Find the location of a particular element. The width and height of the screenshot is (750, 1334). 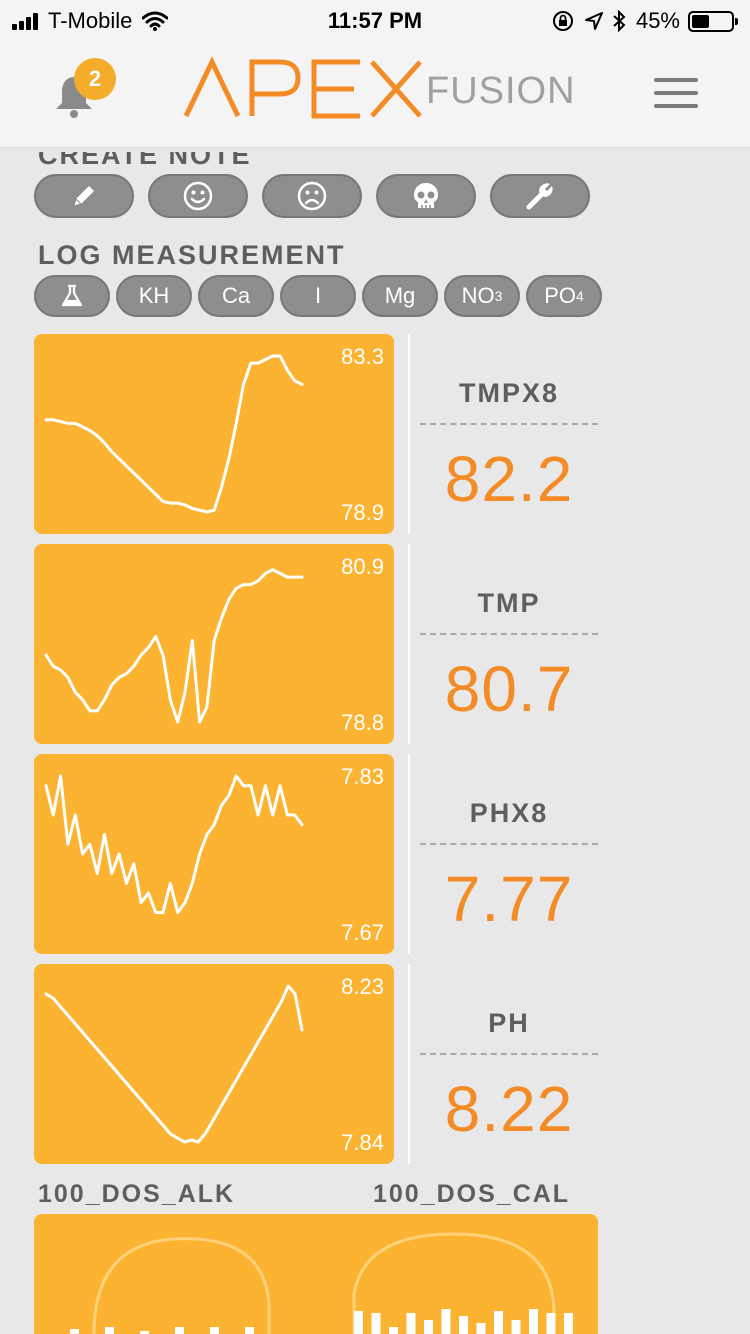

app-header: 2 FUSION is located at coordinates (375, 94).